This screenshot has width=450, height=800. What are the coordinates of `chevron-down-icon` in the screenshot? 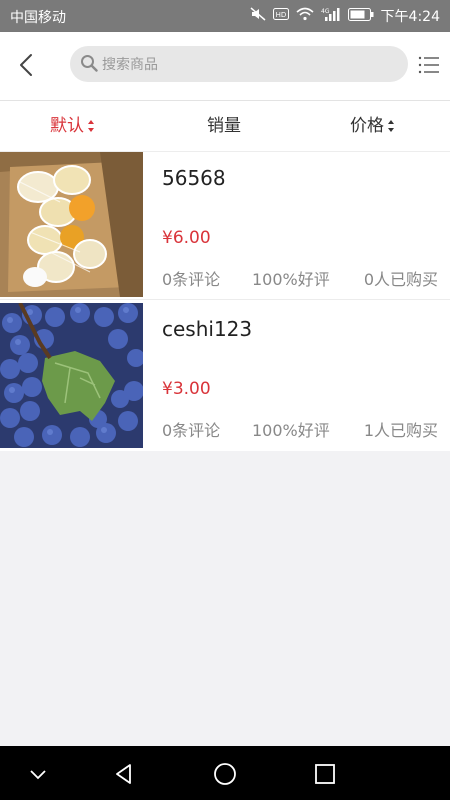 It's located at (38, 775).